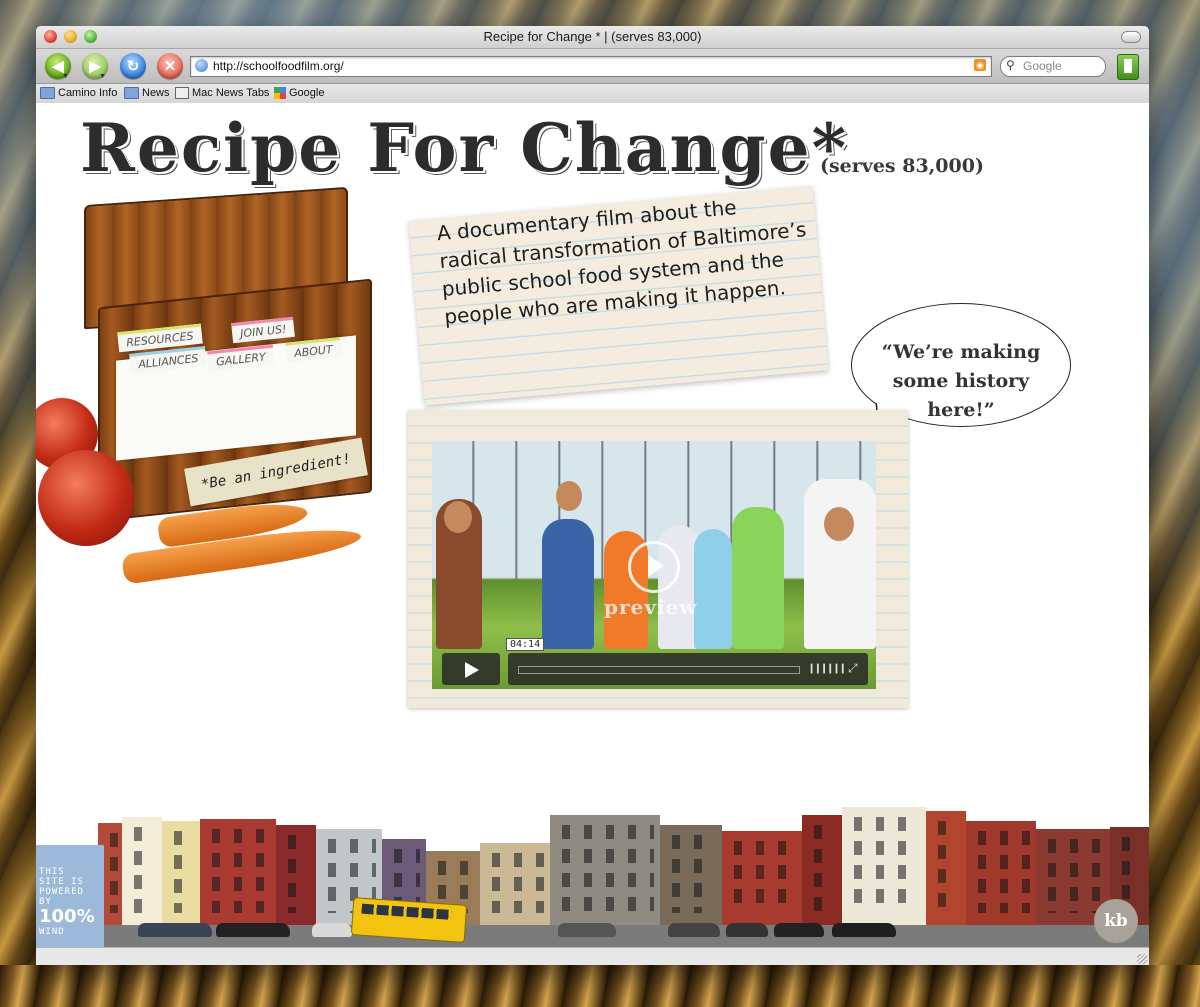  I want to click on fullscreen-icon: ⤢, so click(853, 668).